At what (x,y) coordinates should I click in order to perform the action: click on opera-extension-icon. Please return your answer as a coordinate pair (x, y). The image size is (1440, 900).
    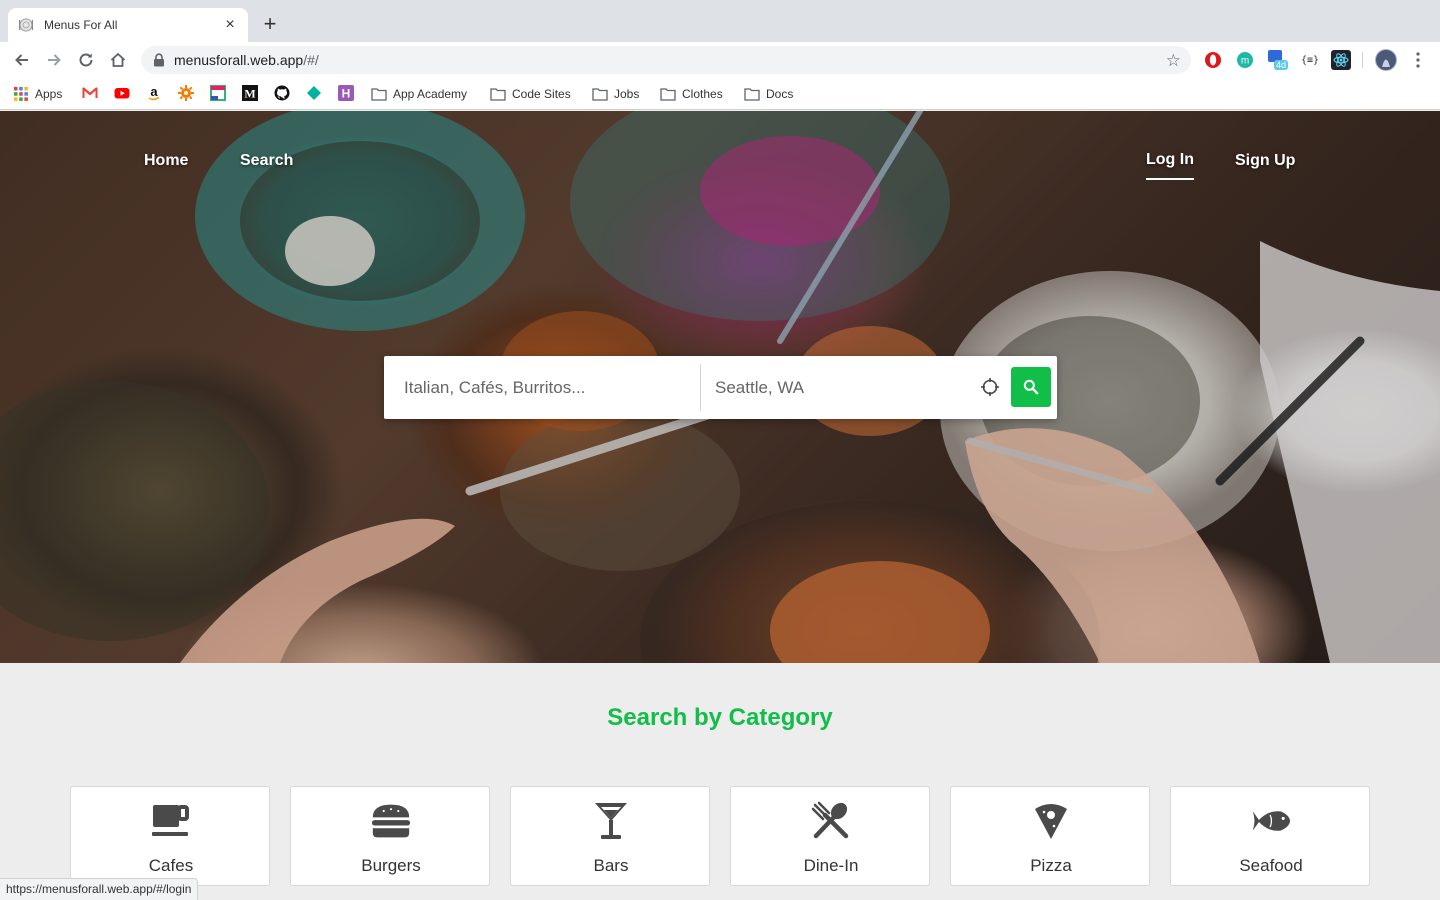
    Looking at the image, I should click on (1213, 60).